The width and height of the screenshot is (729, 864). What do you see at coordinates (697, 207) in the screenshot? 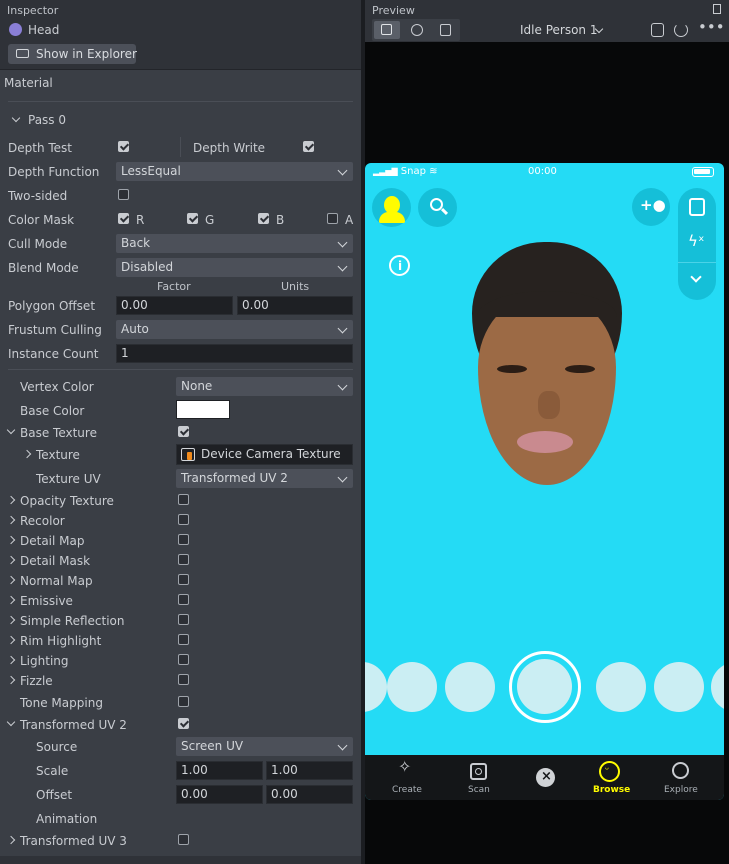
I see `flip-camera-icon` at bounding box center [697, 207].